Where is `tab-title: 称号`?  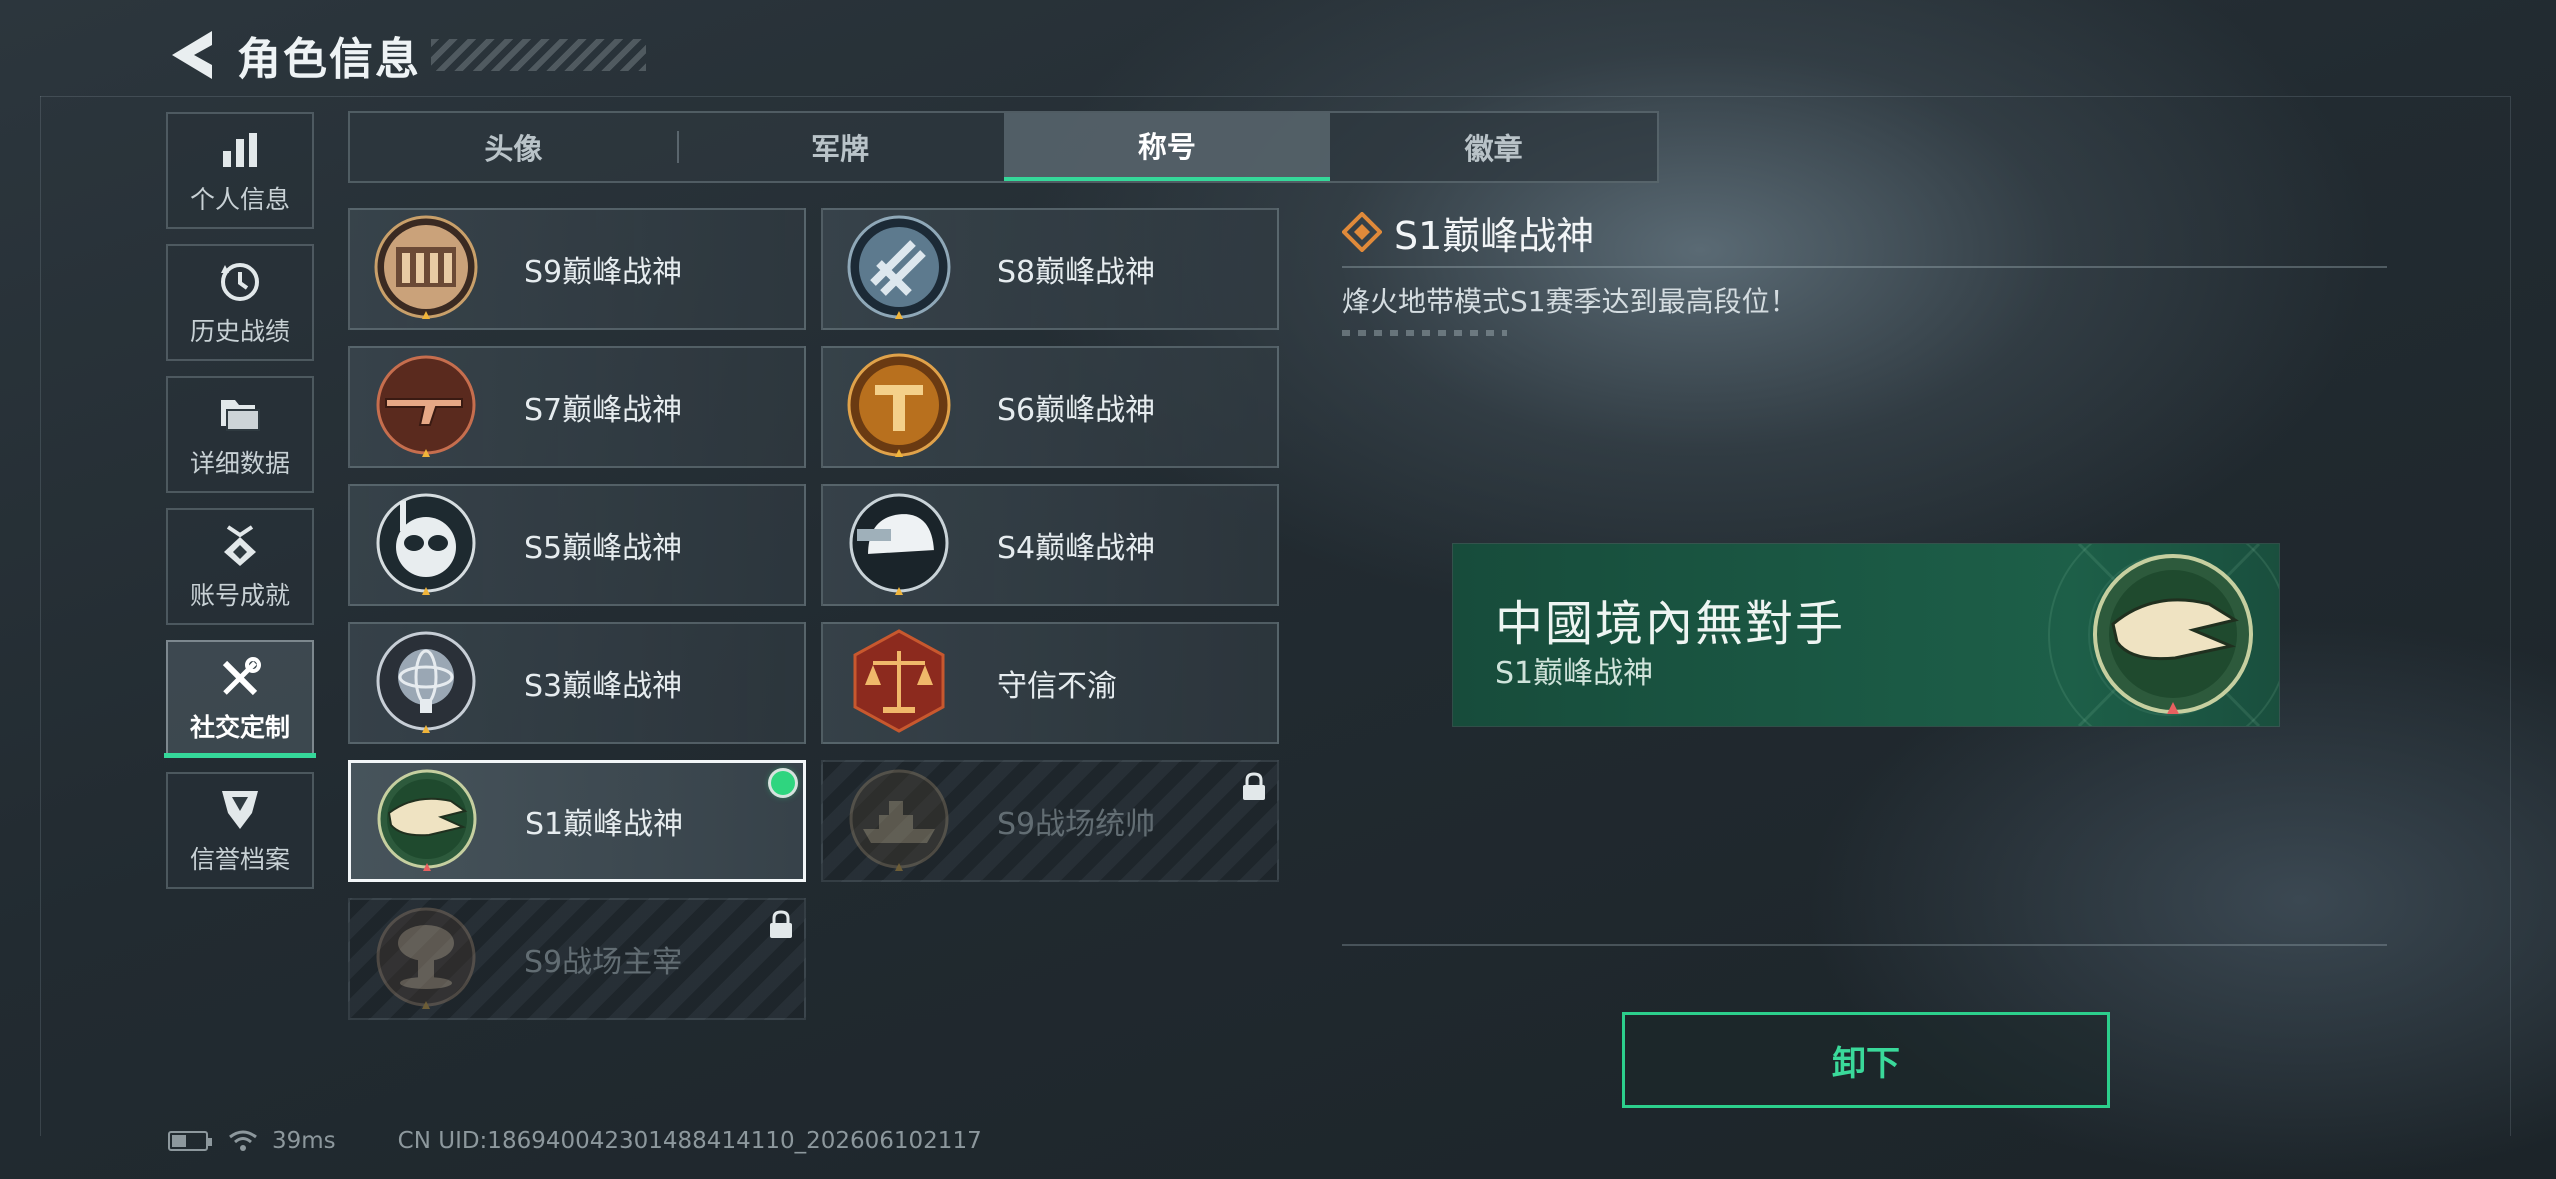 tab-title: 称号 is located at coordinates (1167, 147).